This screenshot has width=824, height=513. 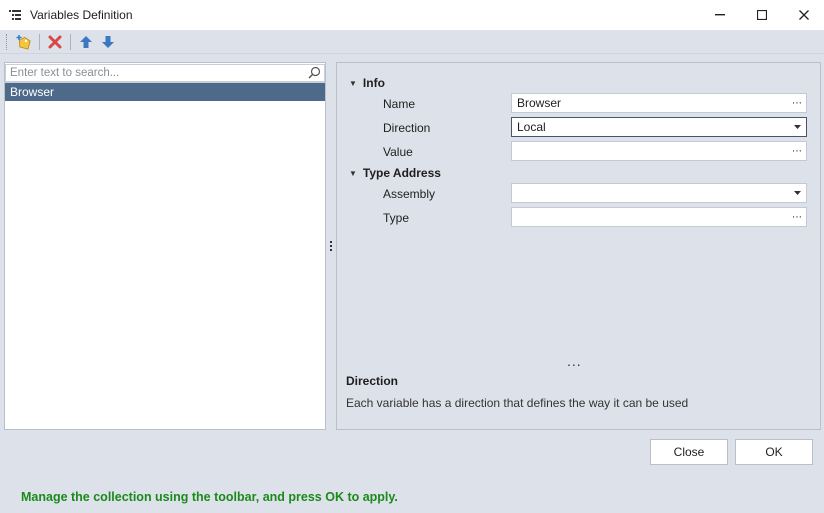 I want to click on delete-variable-button, so click(x=55, y=42).